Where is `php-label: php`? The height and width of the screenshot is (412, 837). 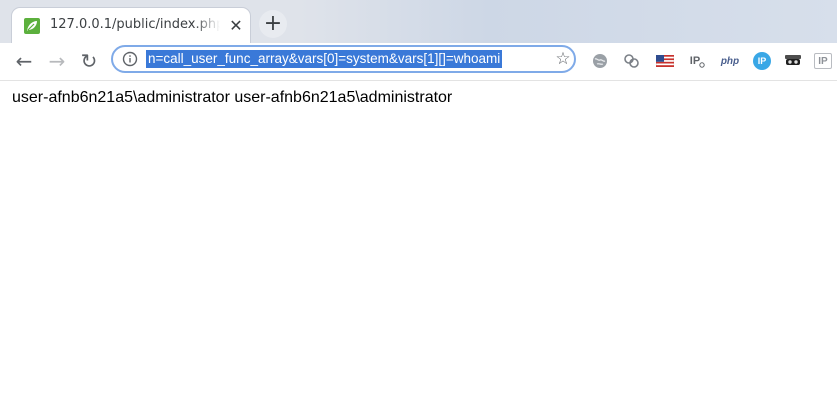
php-label: php is located at coordinates (730, 61).